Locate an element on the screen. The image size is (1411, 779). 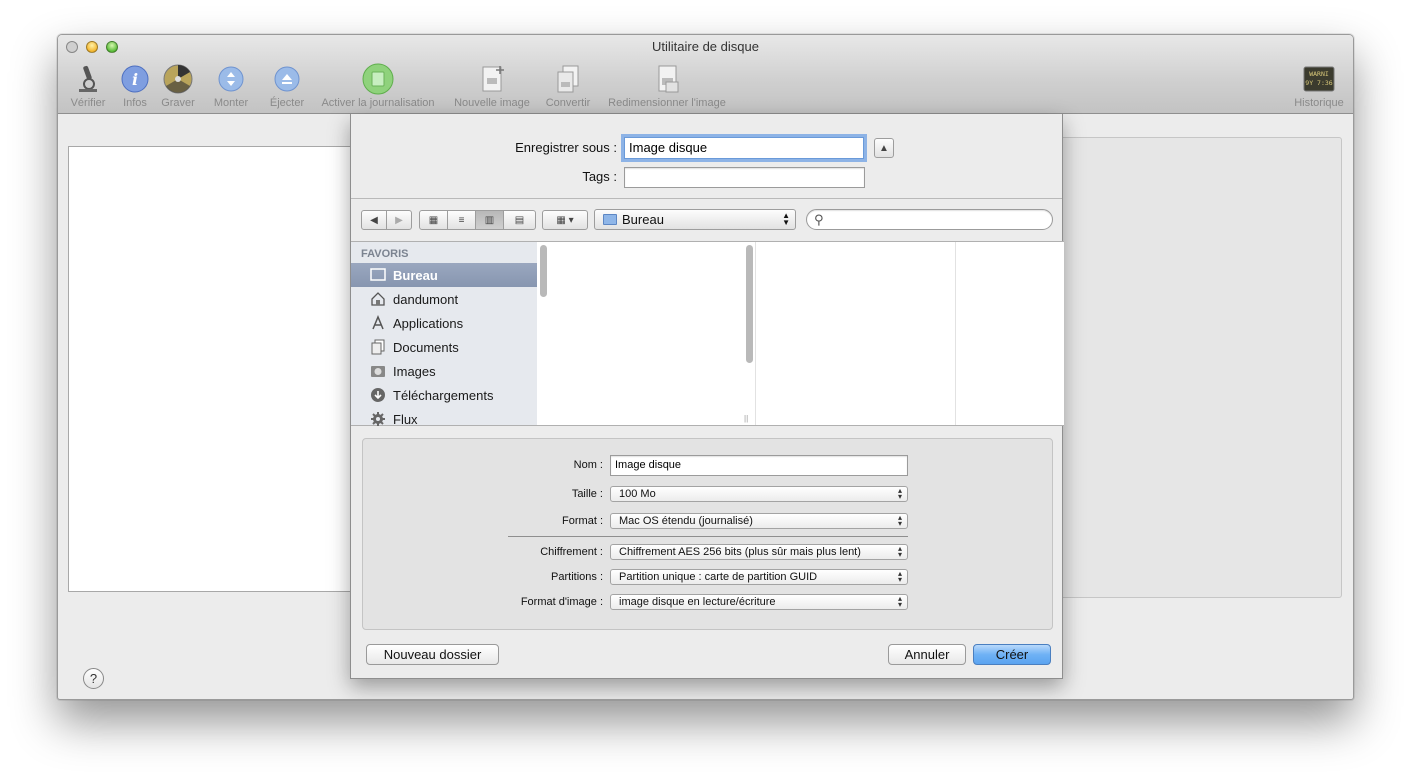
sidebar-item-label: Flux is located at coordinates (405, 419).